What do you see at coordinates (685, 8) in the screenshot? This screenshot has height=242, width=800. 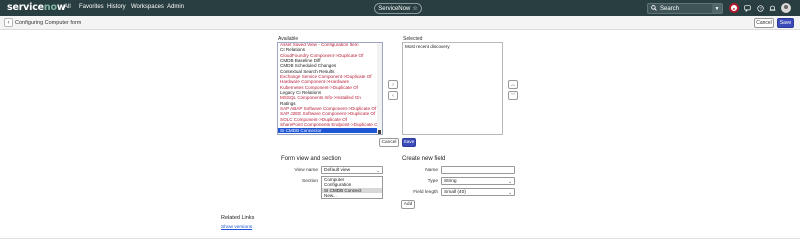 I see `global-search: Search ▼` at bounding box center [685, 8].